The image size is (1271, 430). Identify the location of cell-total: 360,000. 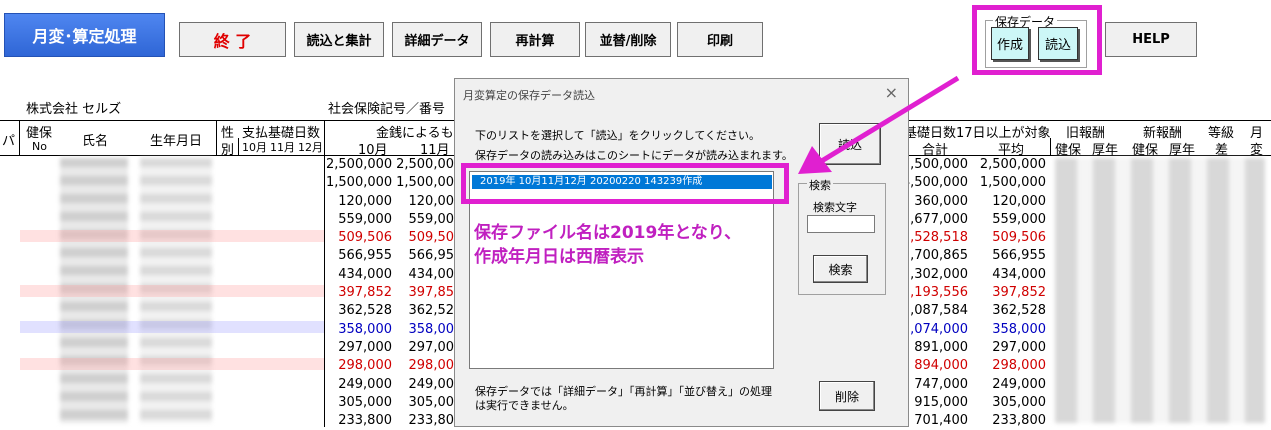
(941, 201).